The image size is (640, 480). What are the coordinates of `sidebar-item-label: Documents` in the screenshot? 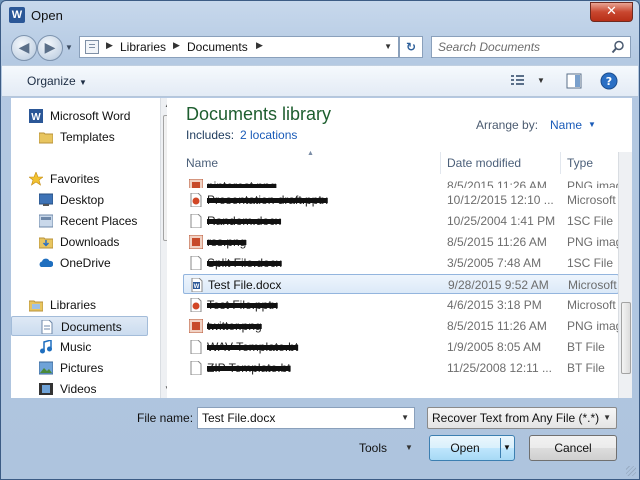 It's located at (91, 327).